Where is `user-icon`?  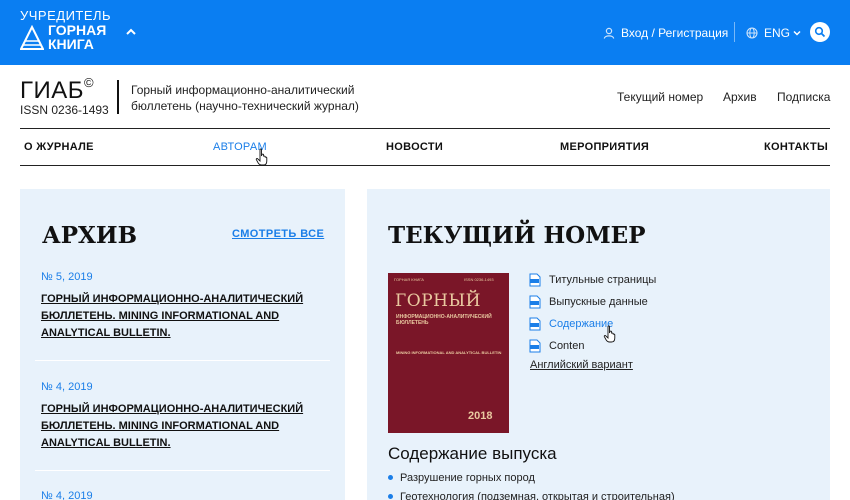 user-icon is located at coordinates (609, 33).